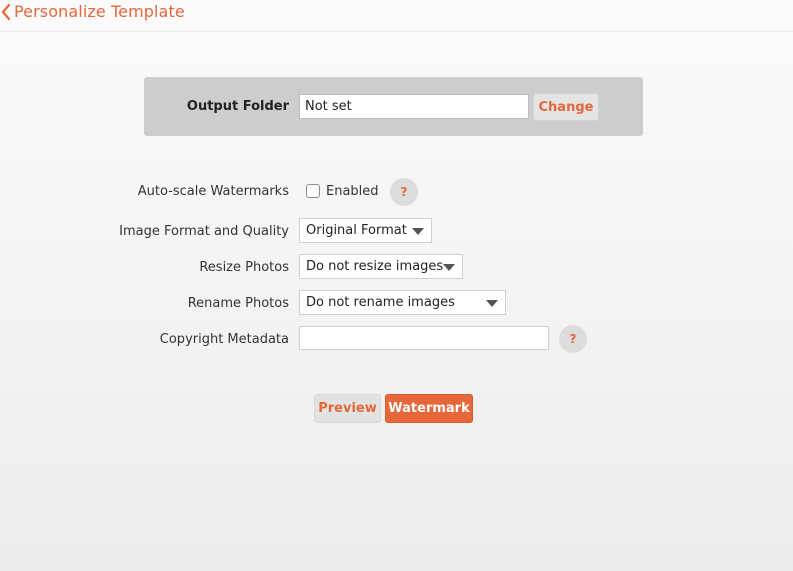  I want to click on copyright-help-button: ?, so click(573, 339).